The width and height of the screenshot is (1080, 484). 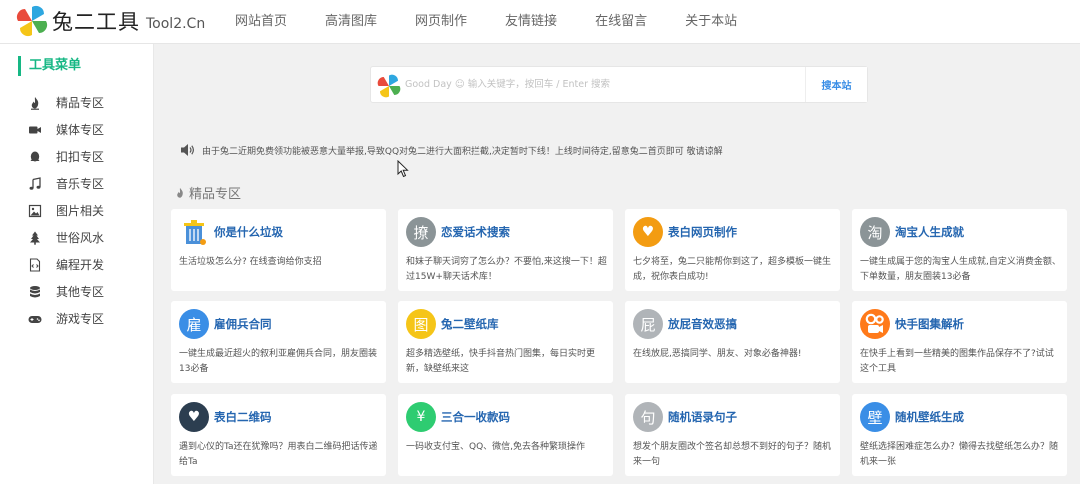 What do you see at coordinates (278, 454) in the screenshot?
I see `tool-card-desc: 遇到心仪的Ta还在犹豫吗？用表白二维码把话传递给Ta` at bounding box center [278, 454].